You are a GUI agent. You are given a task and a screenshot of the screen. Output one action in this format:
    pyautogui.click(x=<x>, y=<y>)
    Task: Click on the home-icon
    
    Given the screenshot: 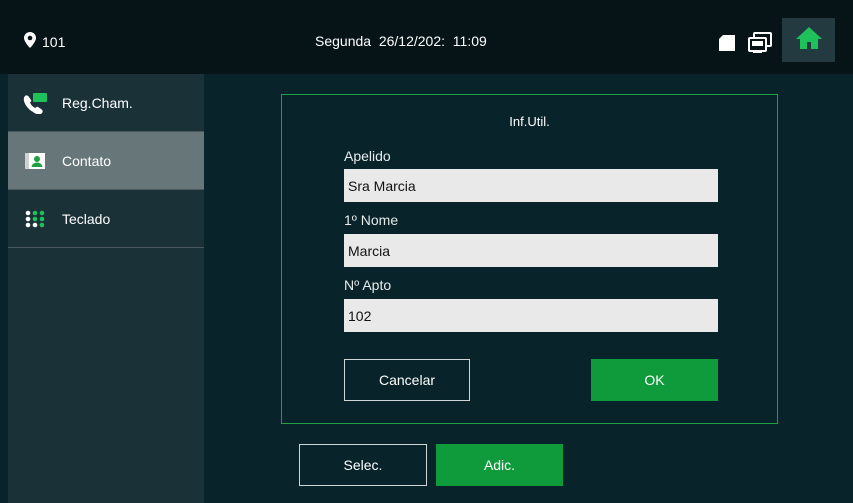 What is the action you would take?
    pyautogui.click(x=809, y=40)
    